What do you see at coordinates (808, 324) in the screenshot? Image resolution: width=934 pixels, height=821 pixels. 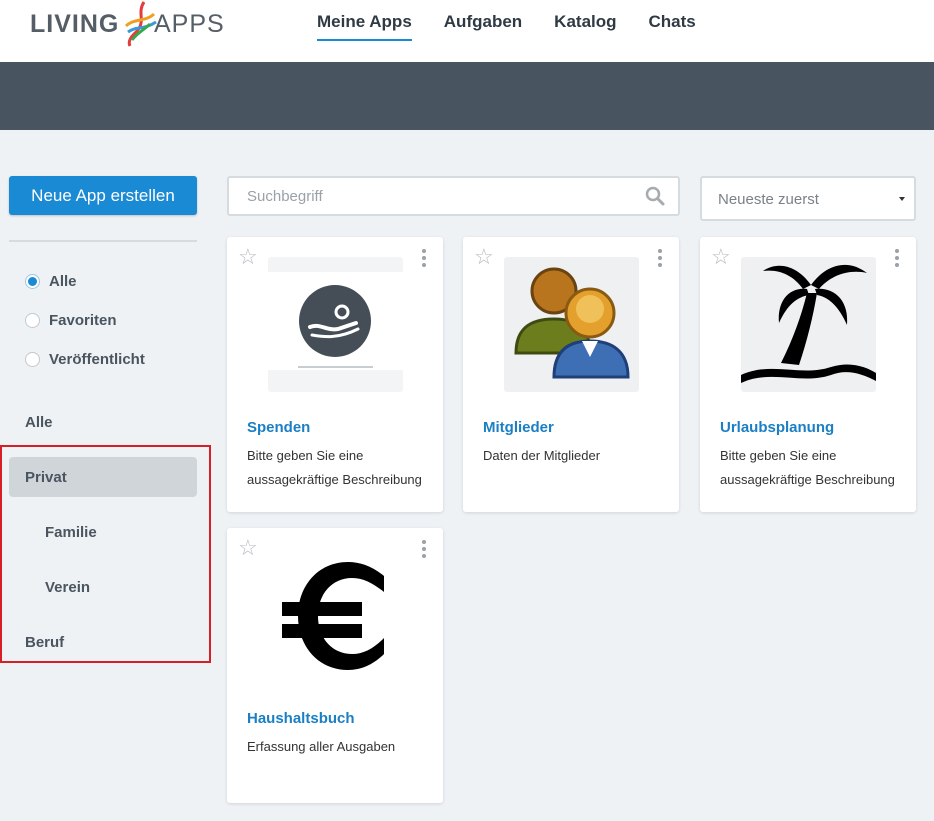 I see `palm-tree-icon` at bounding box center [808, 324].